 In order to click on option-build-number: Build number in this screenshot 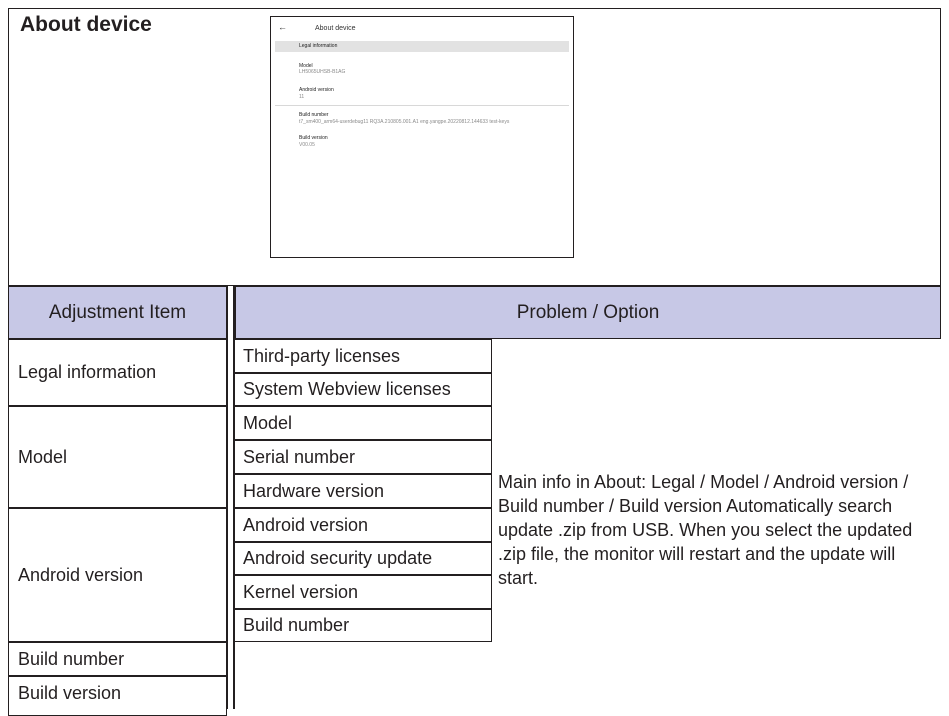, I will do `click(362, 625)`.